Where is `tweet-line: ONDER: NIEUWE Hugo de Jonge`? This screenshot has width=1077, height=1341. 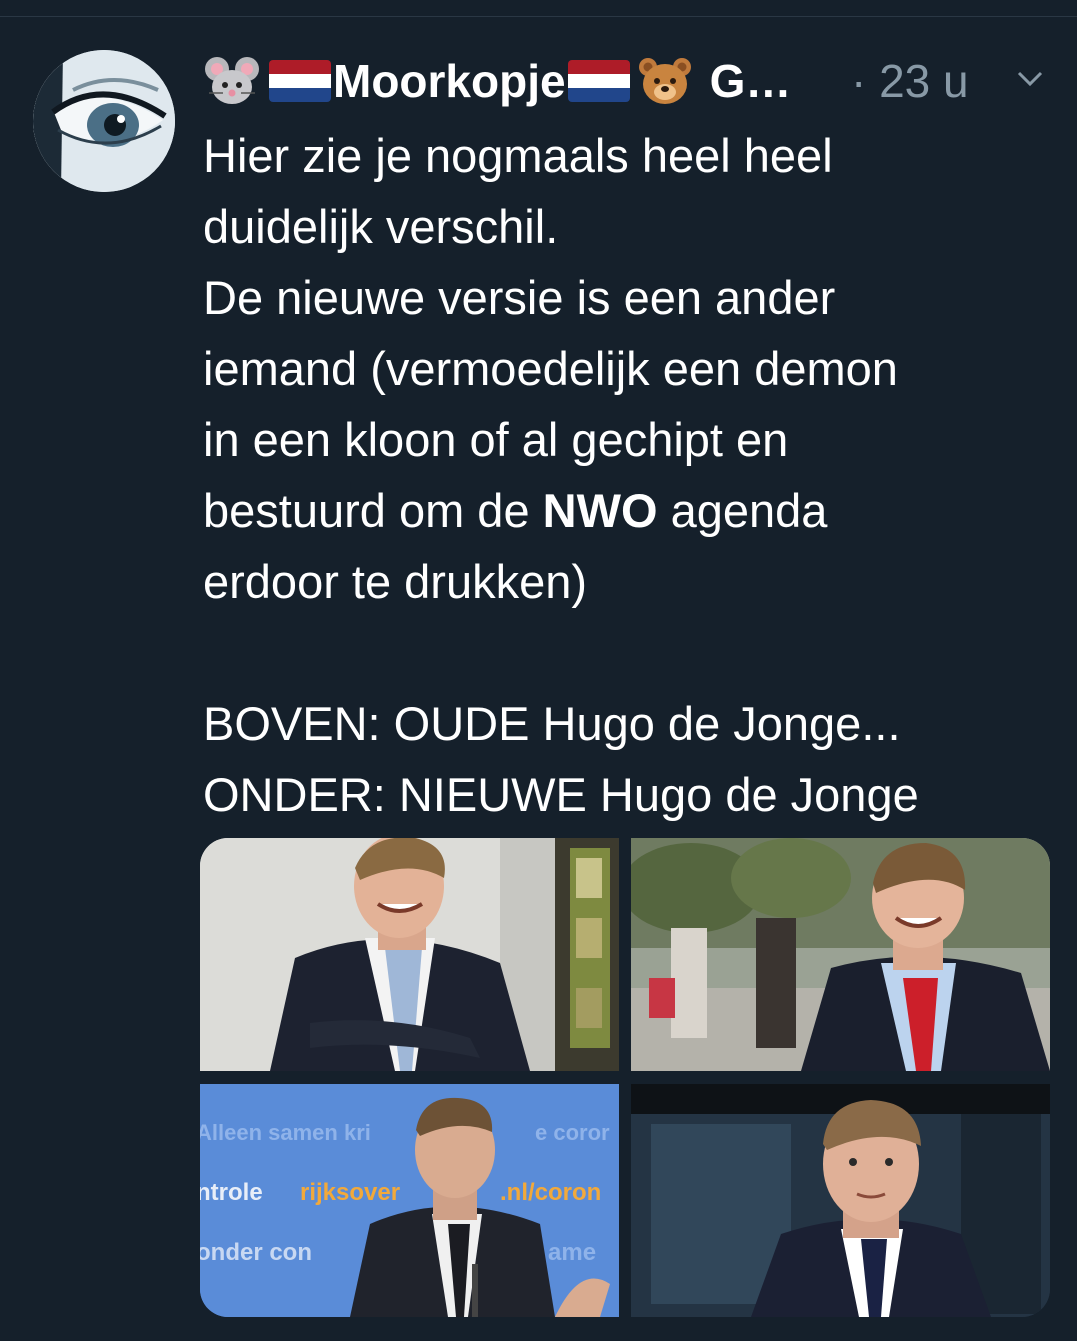 tweet-line: ONDER: NIEUWE Hugo de Jonge is located at coordinates (561, 794).